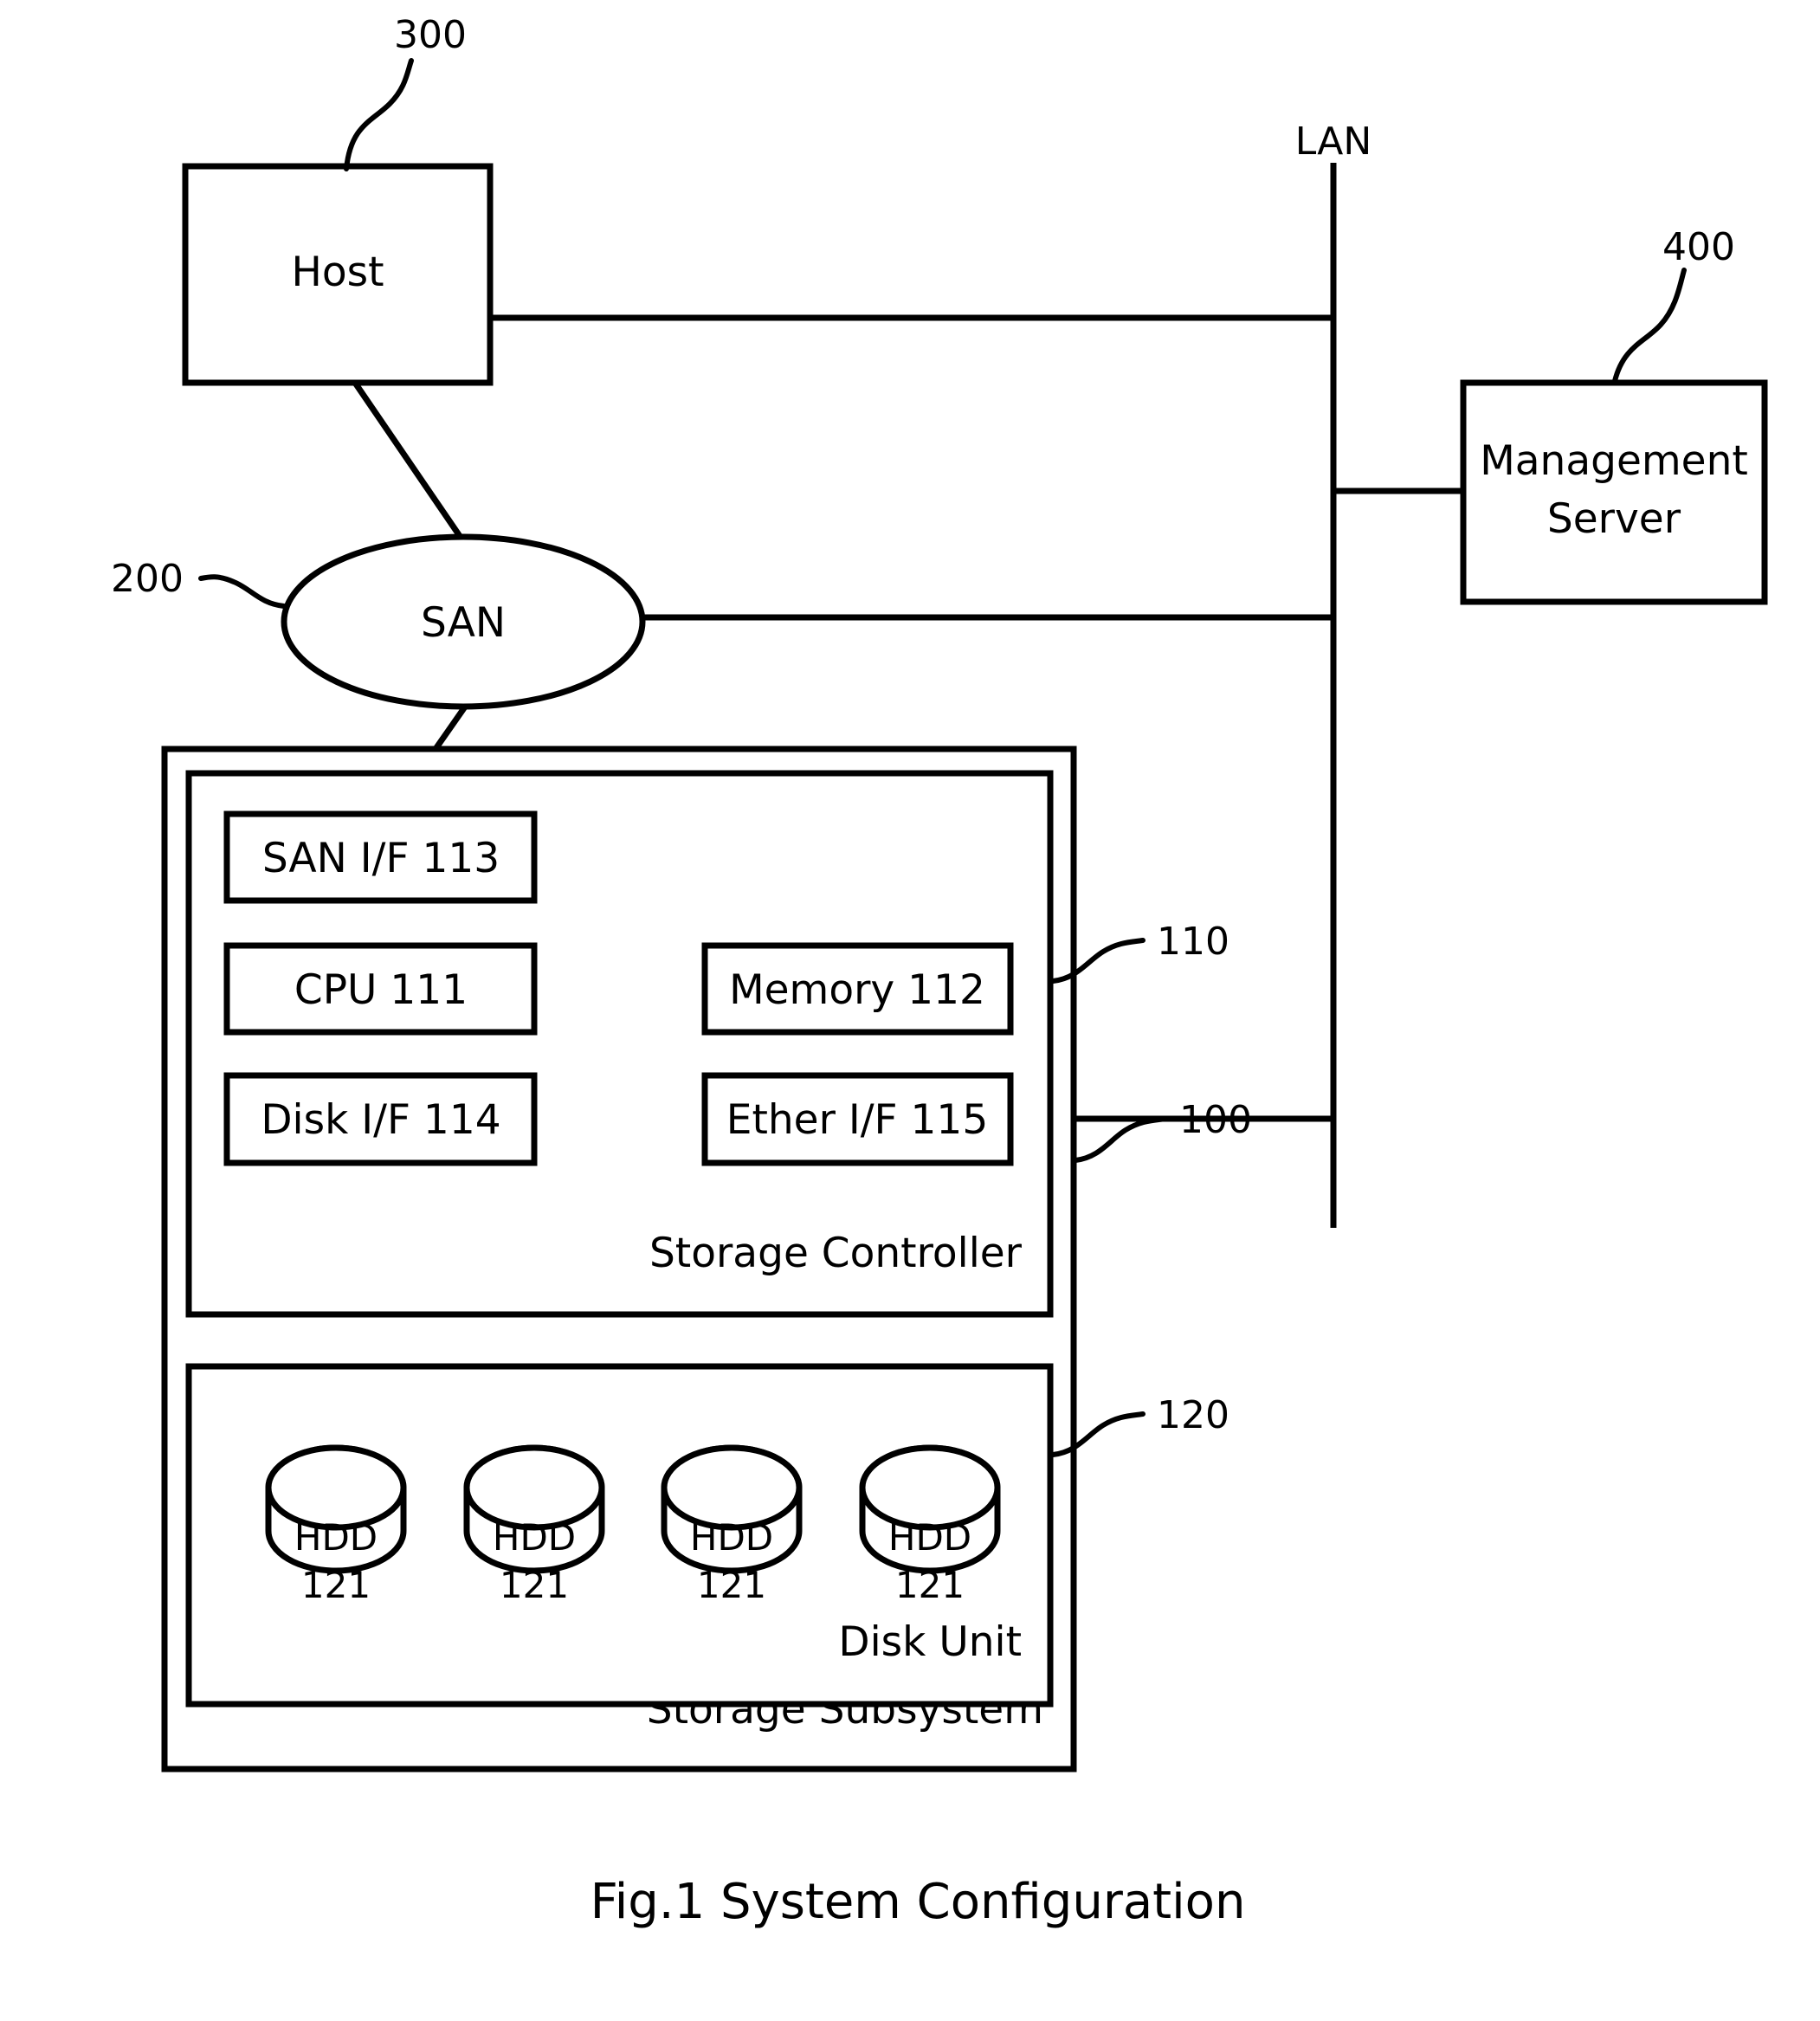 Image resolution: width=1820 pixels, height=2021 pixels. Describe the element at coordinates (1698, 247) in the screenshot. I see `management-server-ref-number: 400` at that location.